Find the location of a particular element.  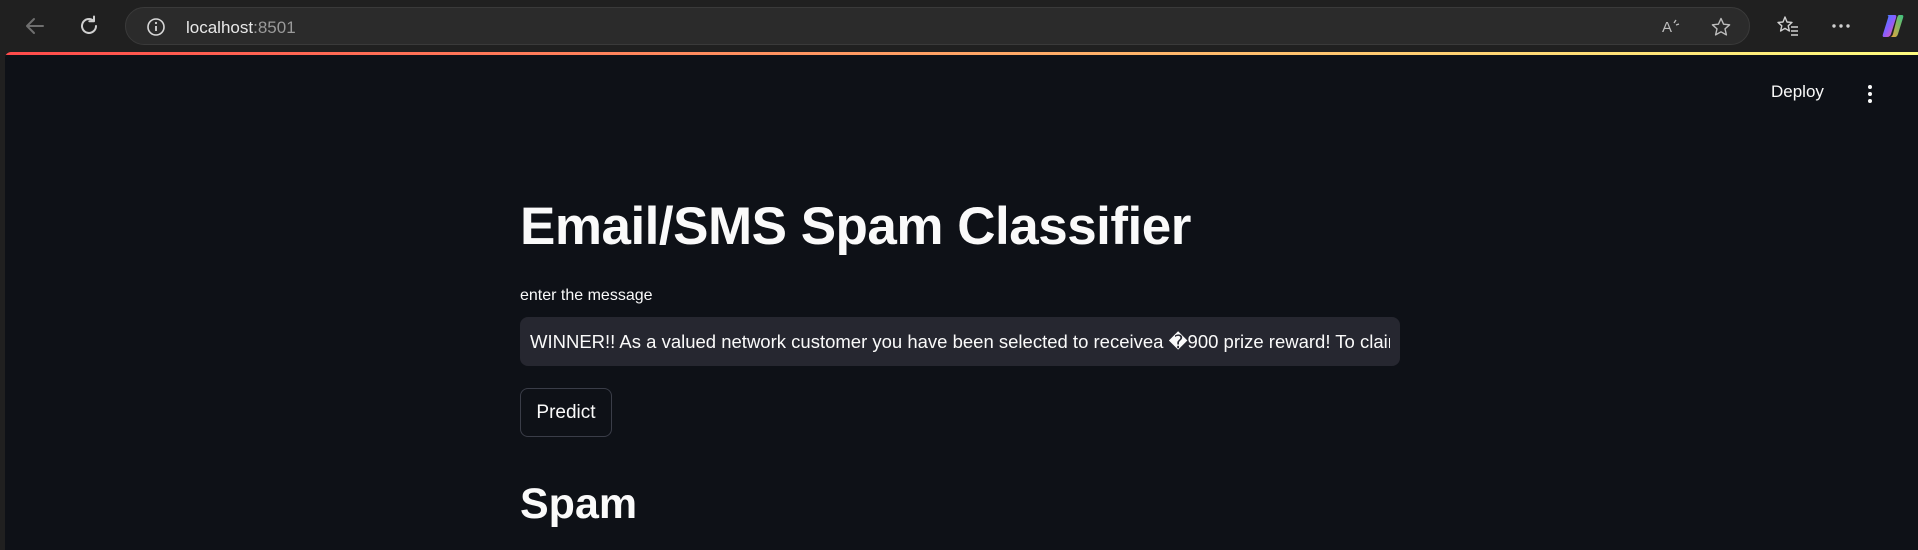

url-text: localhost:8501 is located at coordinates (241, 28).